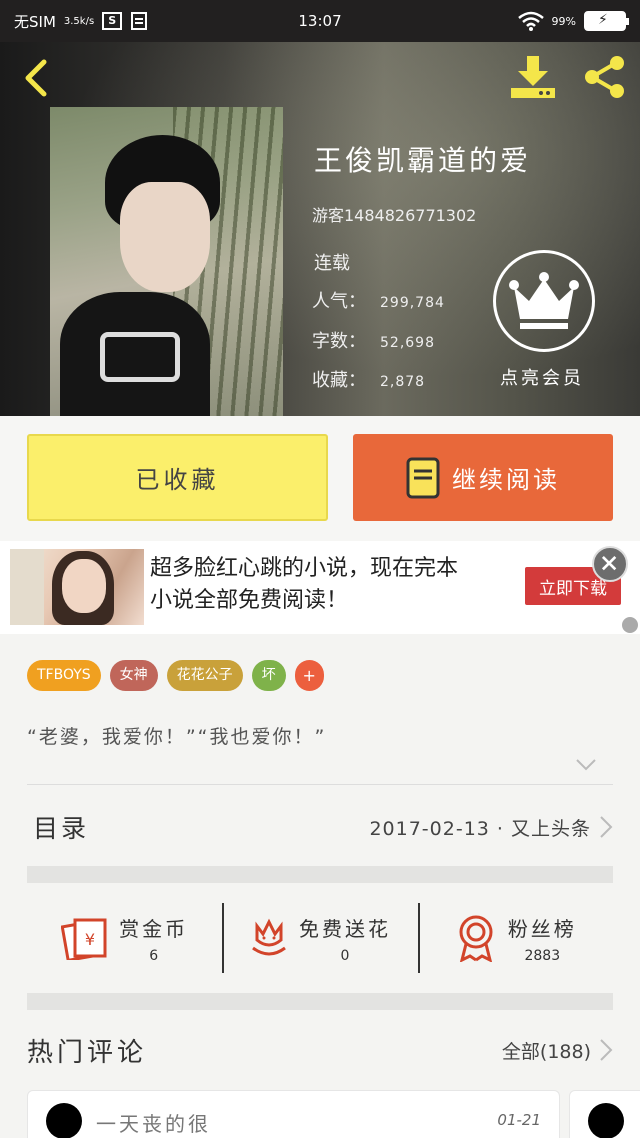 This screenshot has height=1138, width=640. Describe the element at coordinates (394, 214) in the screenshot. I see `book-author: 游客1484826771302` at that location.